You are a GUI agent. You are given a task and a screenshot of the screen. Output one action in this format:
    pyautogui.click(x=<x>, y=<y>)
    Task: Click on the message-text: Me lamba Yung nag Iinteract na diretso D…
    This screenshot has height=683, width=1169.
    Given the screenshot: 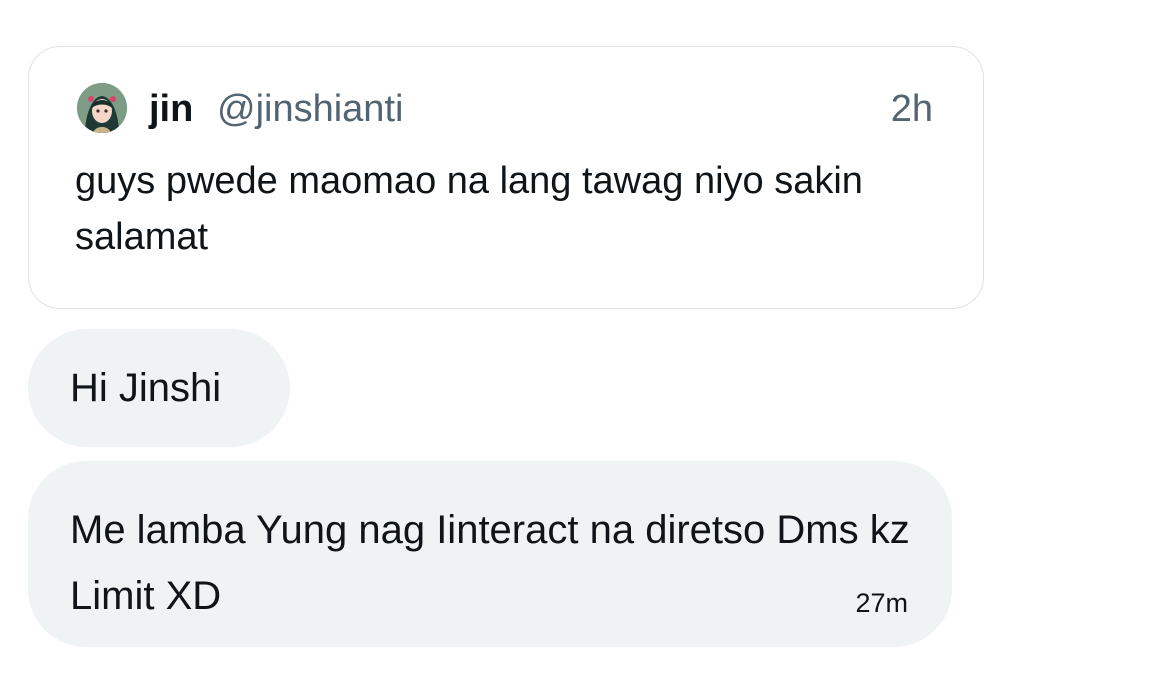 What is the action you would take?
    pyautogui.click(x=490, y=563)
    